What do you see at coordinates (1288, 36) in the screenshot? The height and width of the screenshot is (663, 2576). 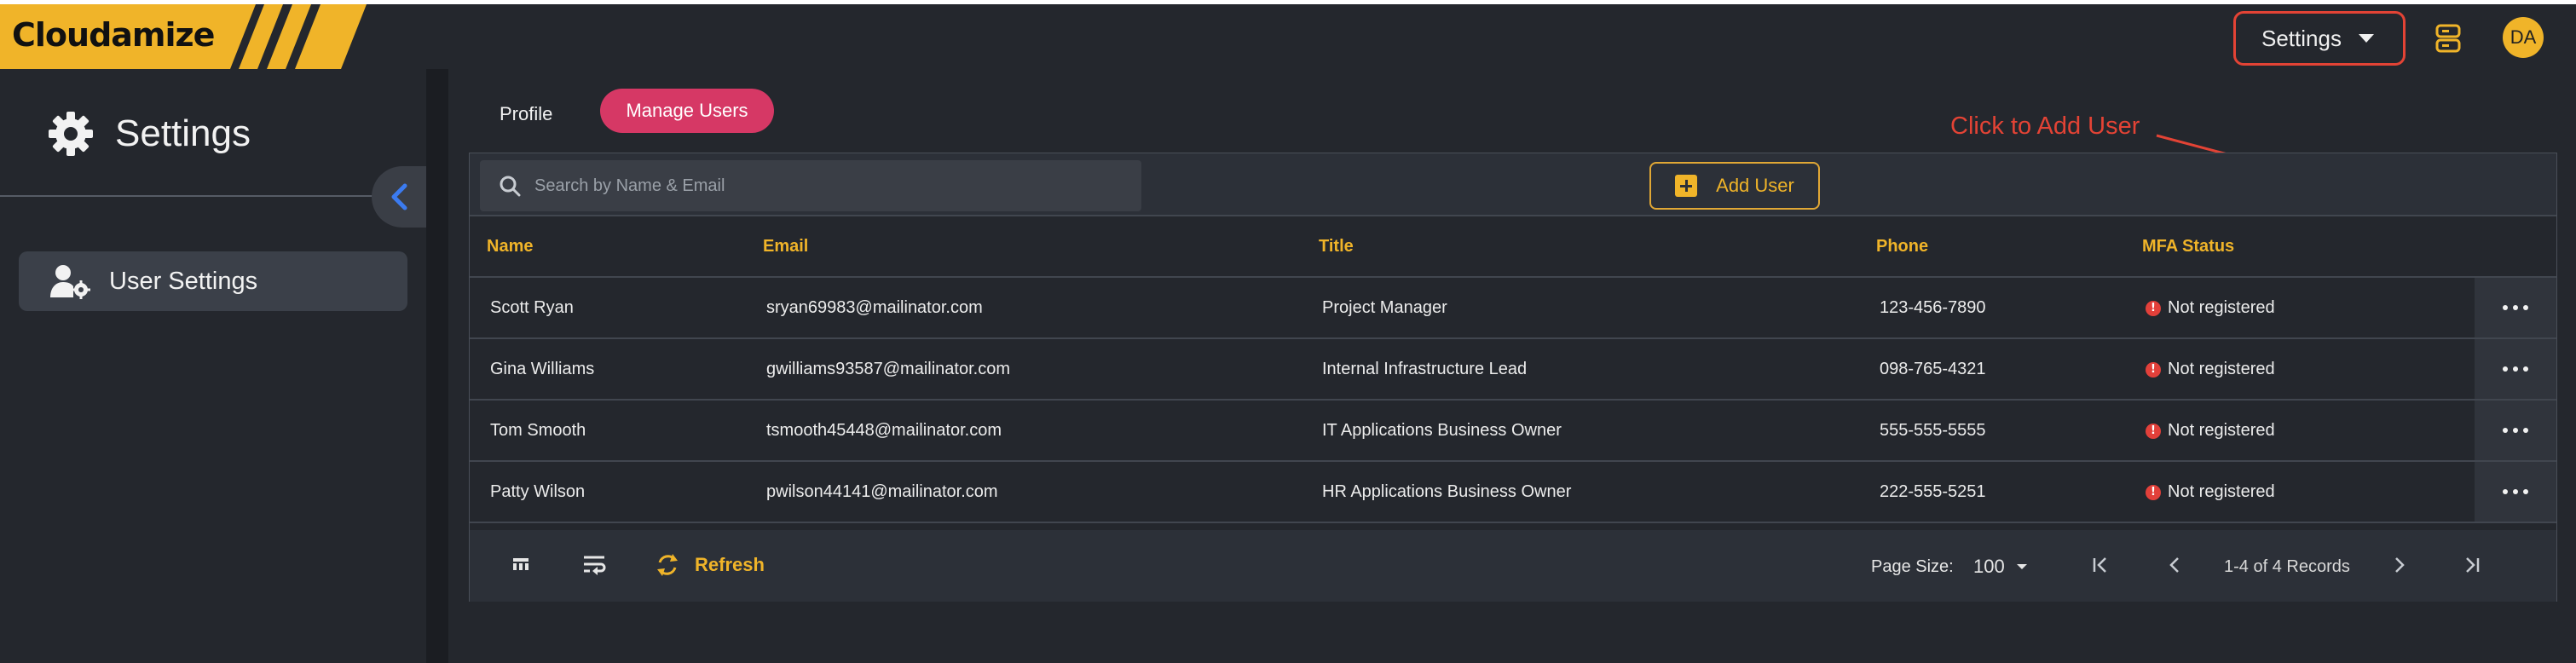 I see `top-bar: Cloudamize Settings DA` at bounding box center [1288, 36].